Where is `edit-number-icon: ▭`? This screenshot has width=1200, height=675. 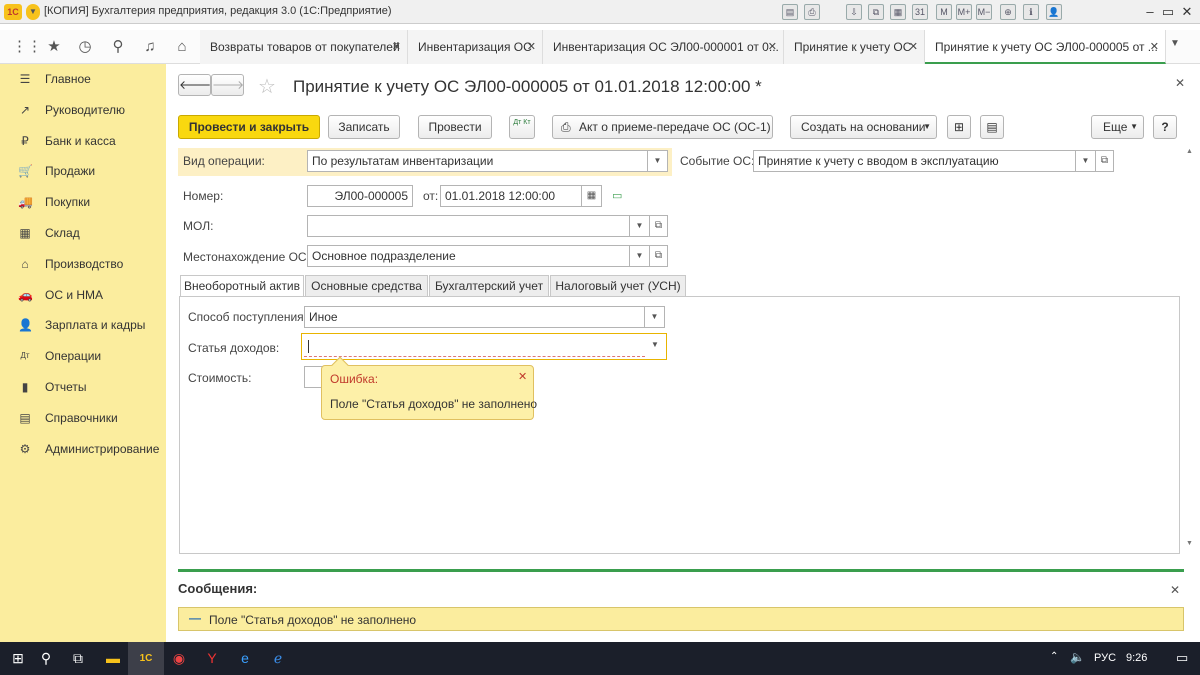
edit-number-icon: ▭ is located at coordinates (617, 195).